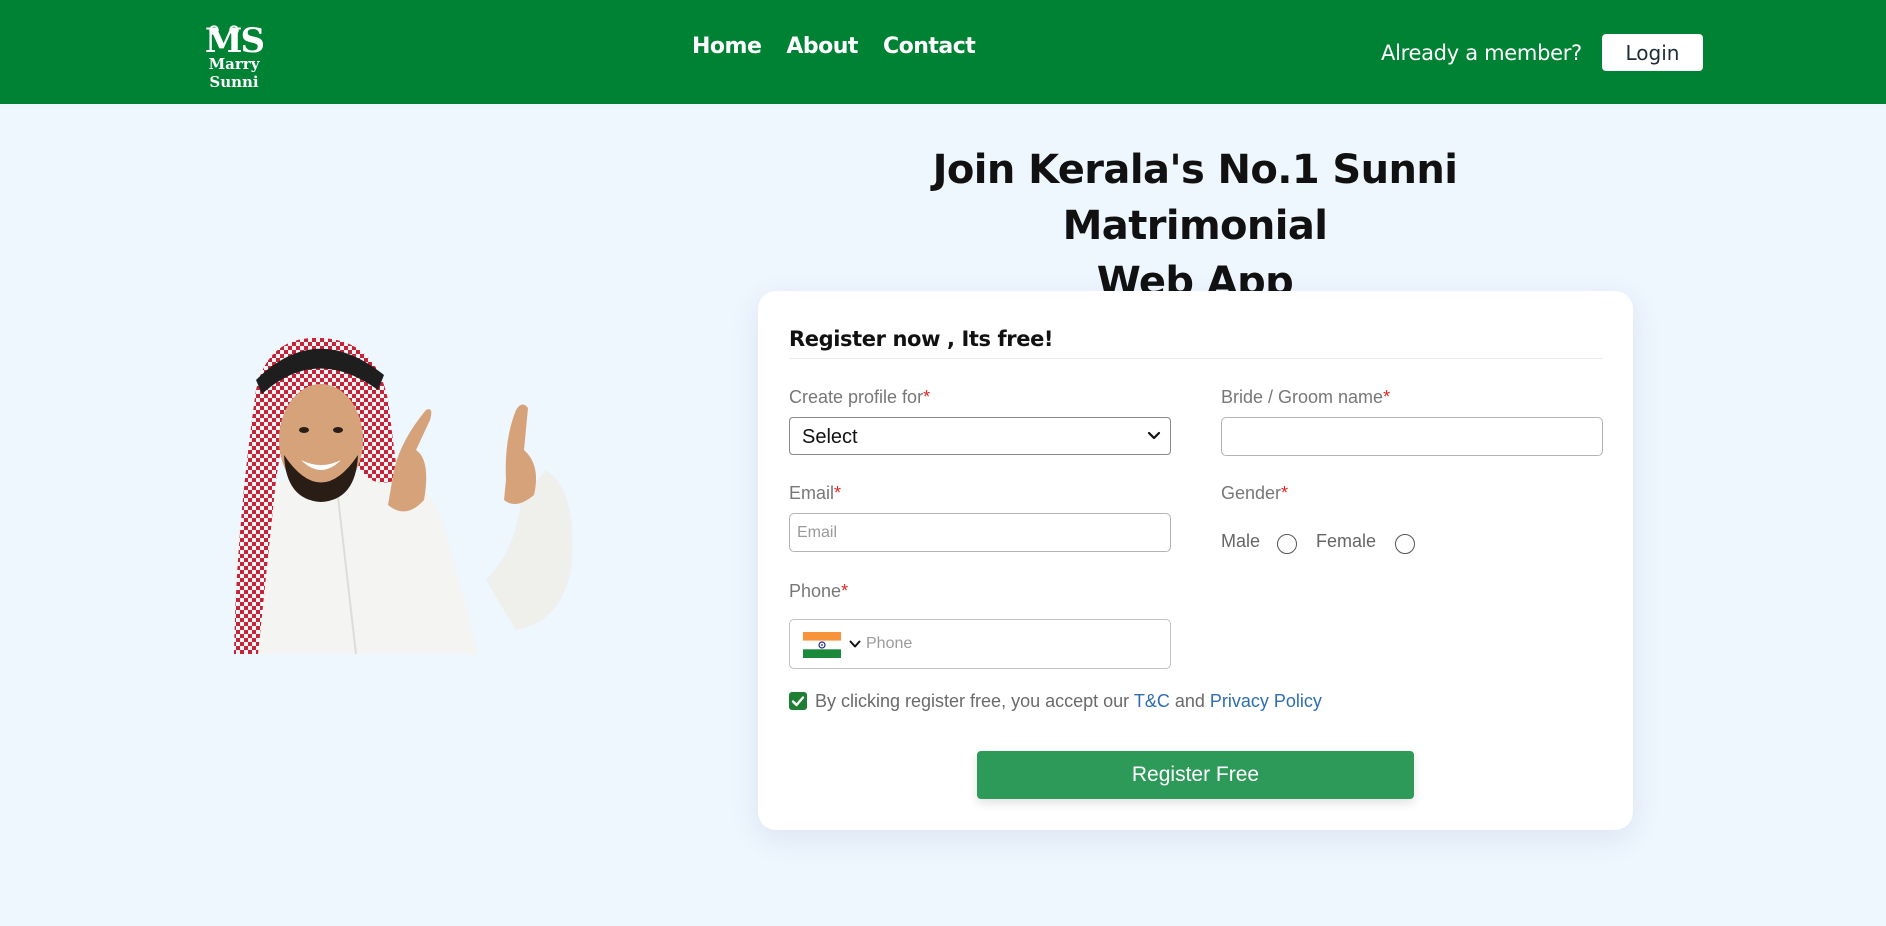 This screenshot has width=1886, height=926. What do you see at coordinates (1346, 541) in the screenshot?
I see `gender-female-label: Female` at bounding box center [1346, 541].